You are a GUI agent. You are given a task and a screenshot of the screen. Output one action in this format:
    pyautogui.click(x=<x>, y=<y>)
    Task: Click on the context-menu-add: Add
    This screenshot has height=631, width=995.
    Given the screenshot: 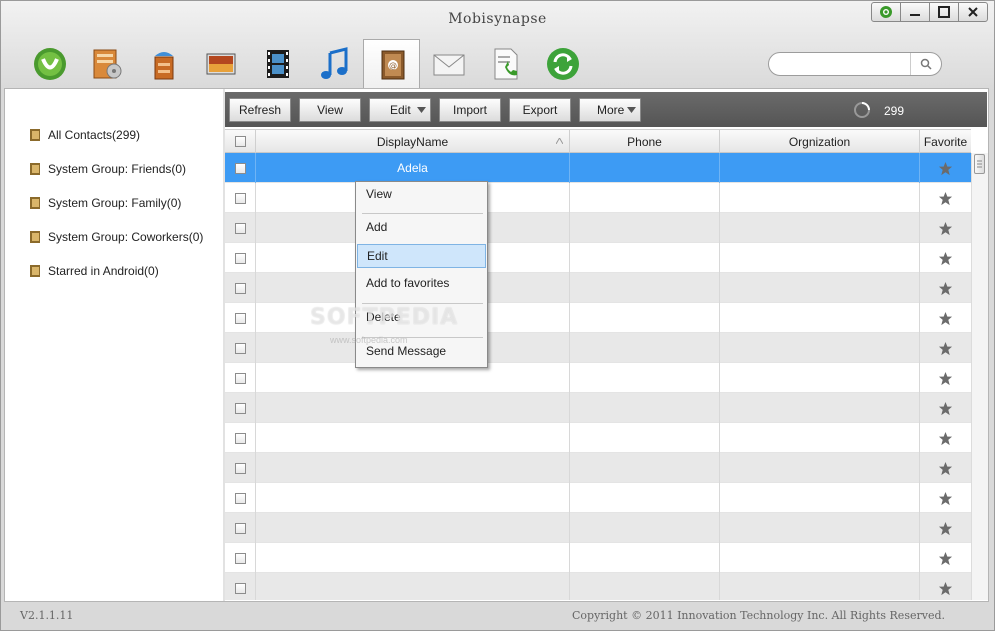 What is the action you would take?
    pyautogui.click(x=421, y=227)
    